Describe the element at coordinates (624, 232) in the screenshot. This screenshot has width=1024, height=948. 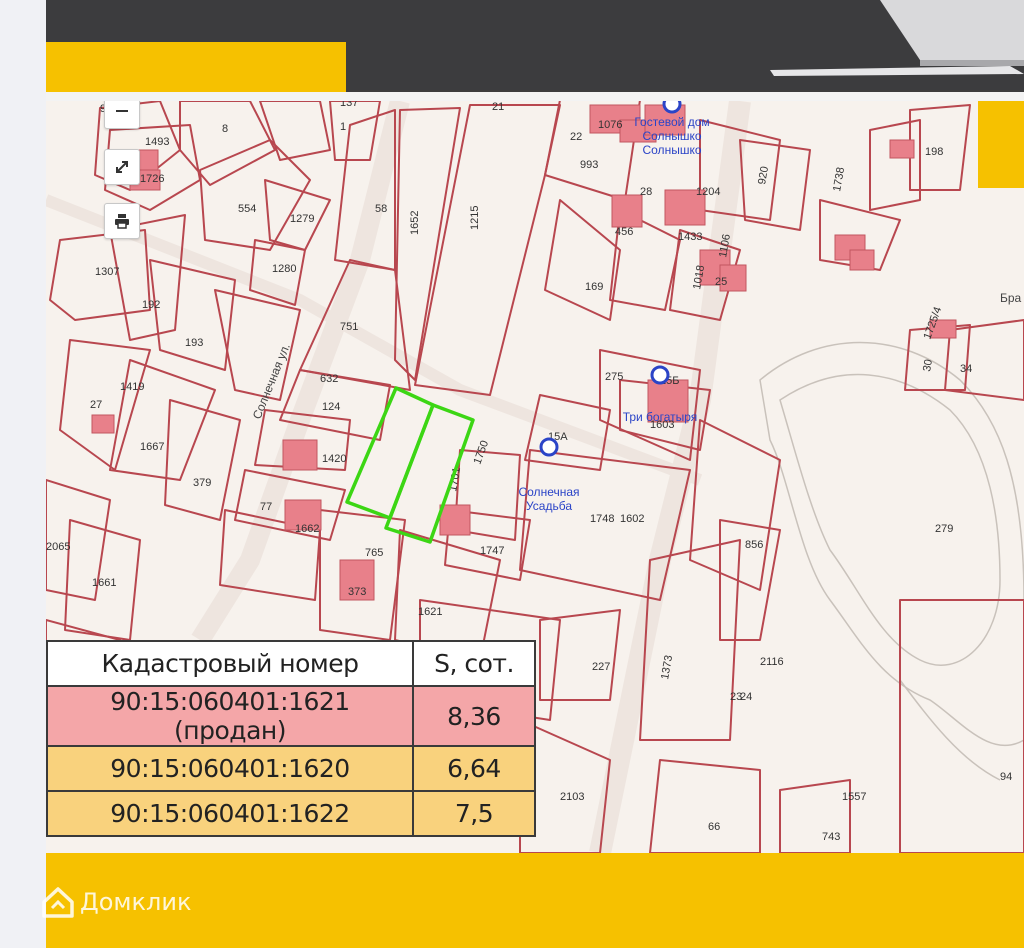
I see `parcel-number-label: 456` at that location.